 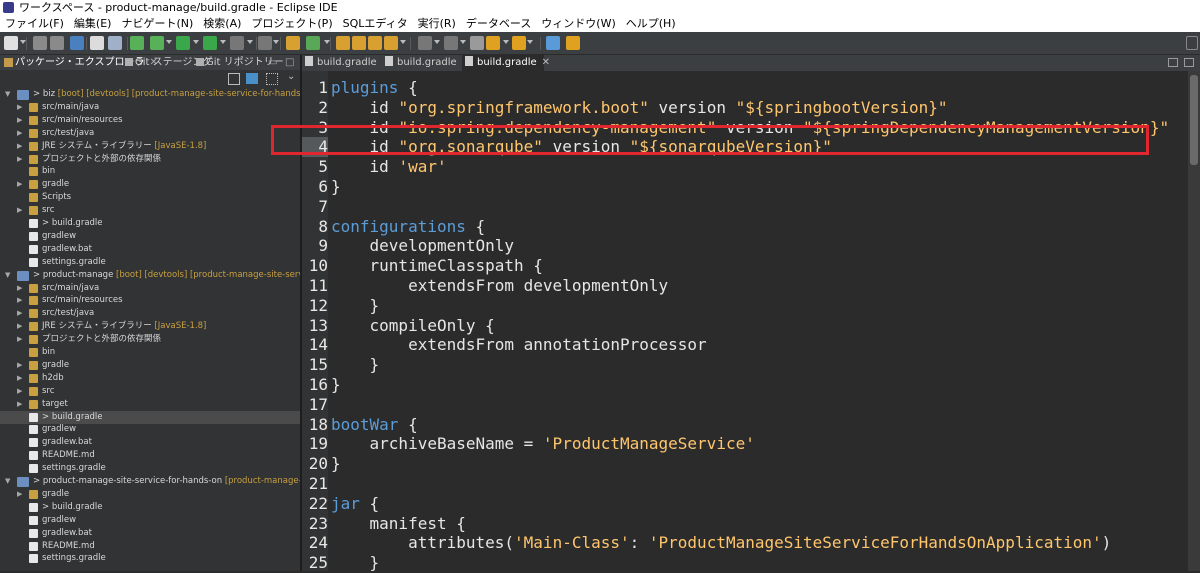 I want to click on last-edit-icon, so click(x=477, y=43).